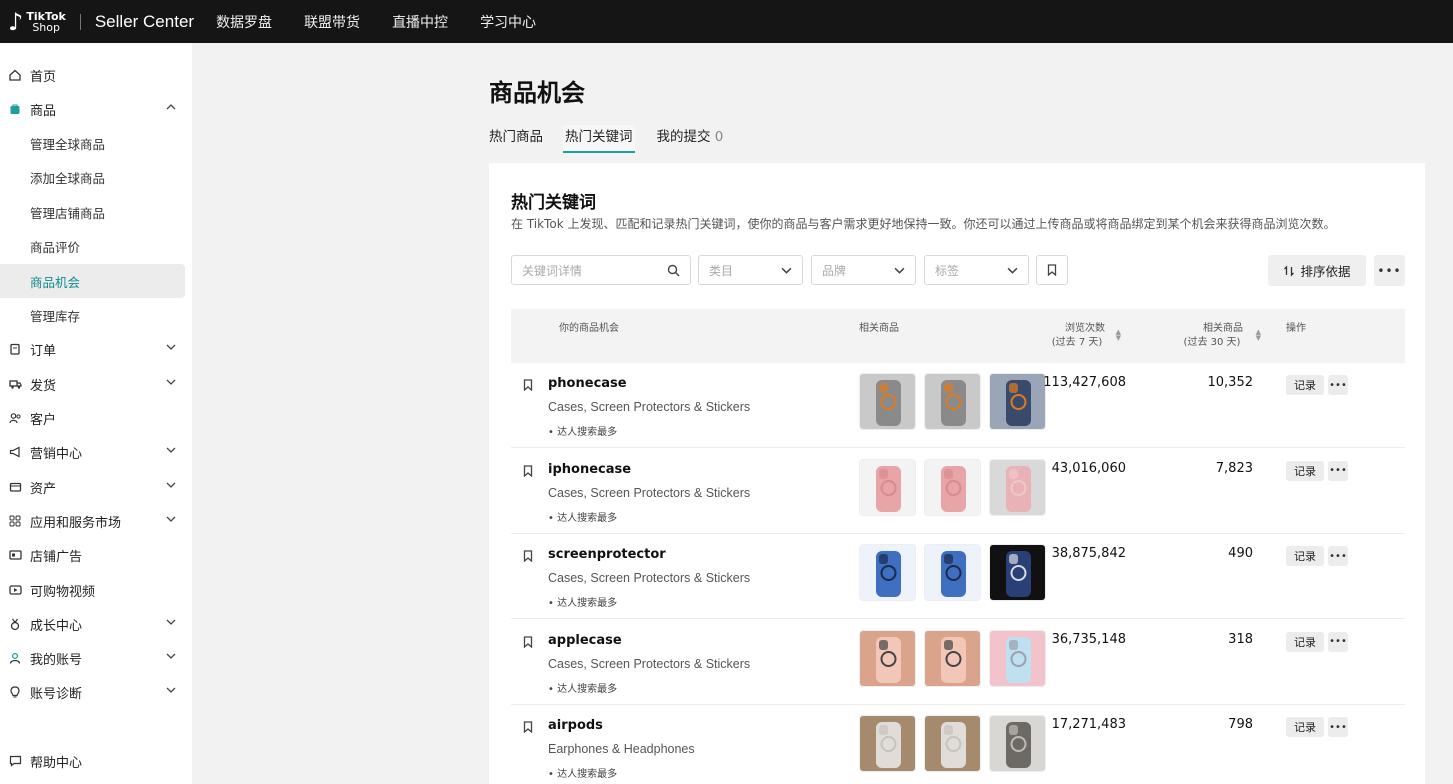 This screenshot has height=784, width=1453. What do you see at coordinates (1085, 336) in the screenshot?
I see `col-views: 浏览次数 (过去 7 天) ▲ ▼` at bounding box center [1085, 336].